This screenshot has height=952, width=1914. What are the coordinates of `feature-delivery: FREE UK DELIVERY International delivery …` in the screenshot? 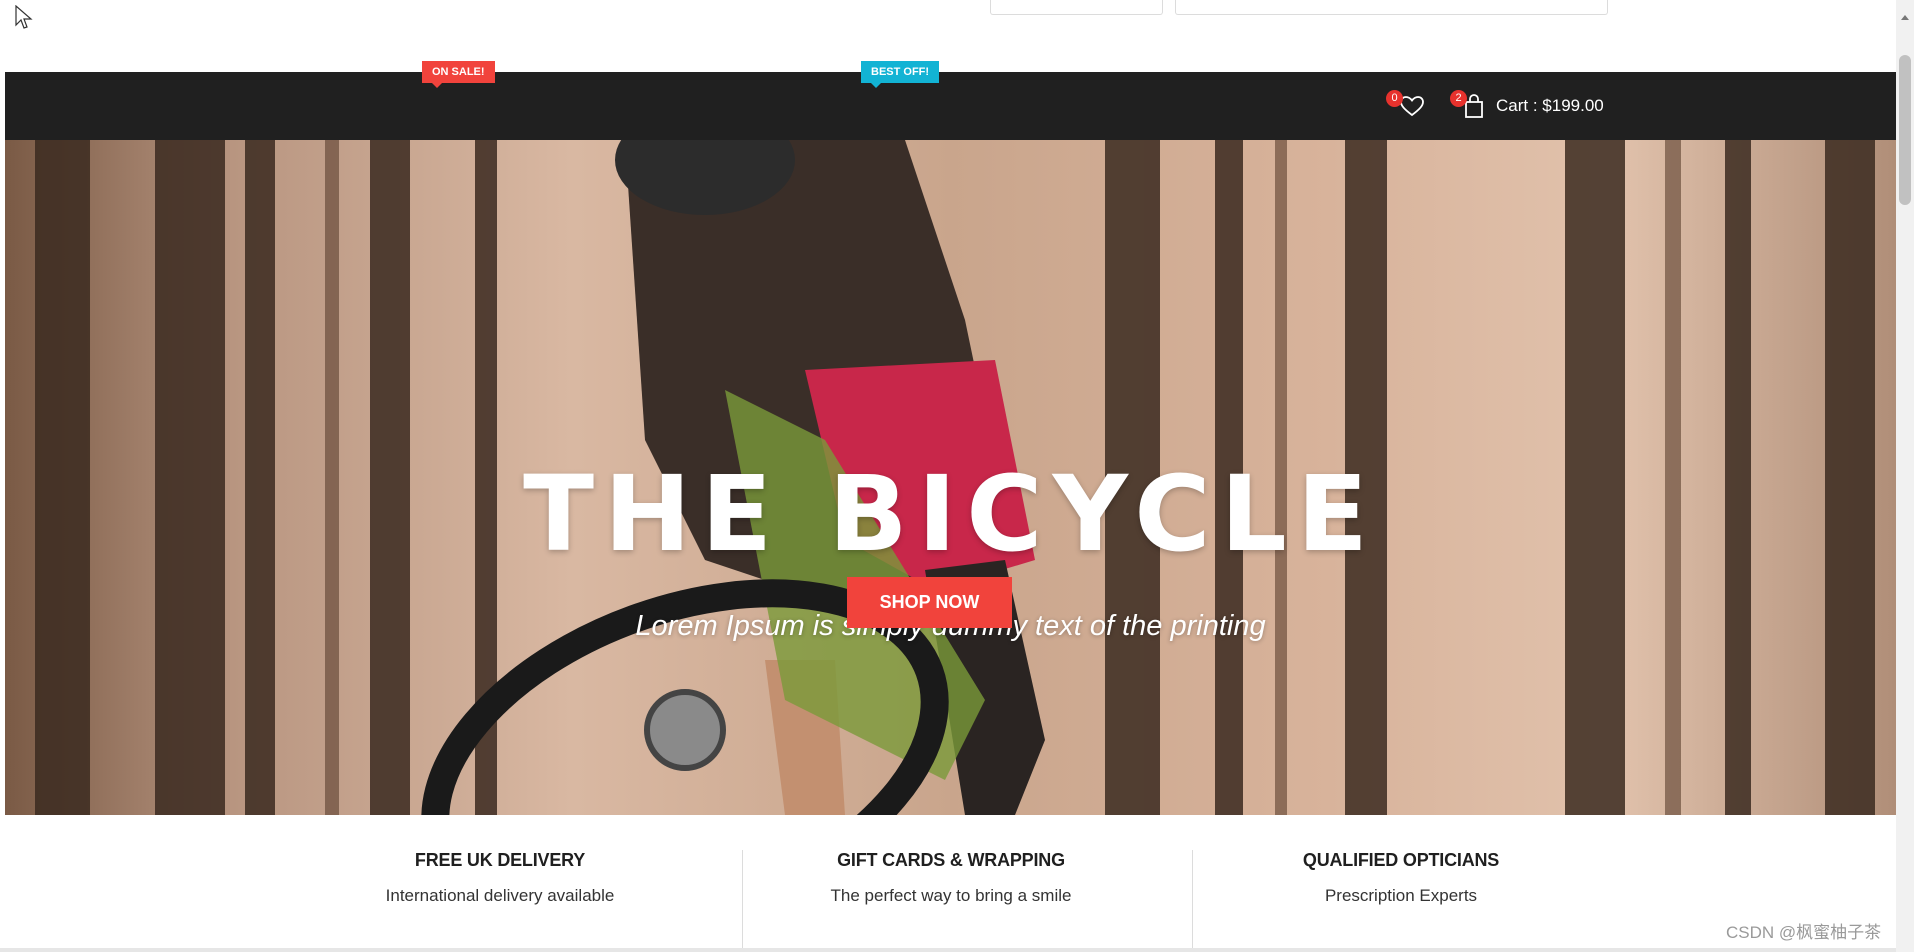 It's located at (500, 878).